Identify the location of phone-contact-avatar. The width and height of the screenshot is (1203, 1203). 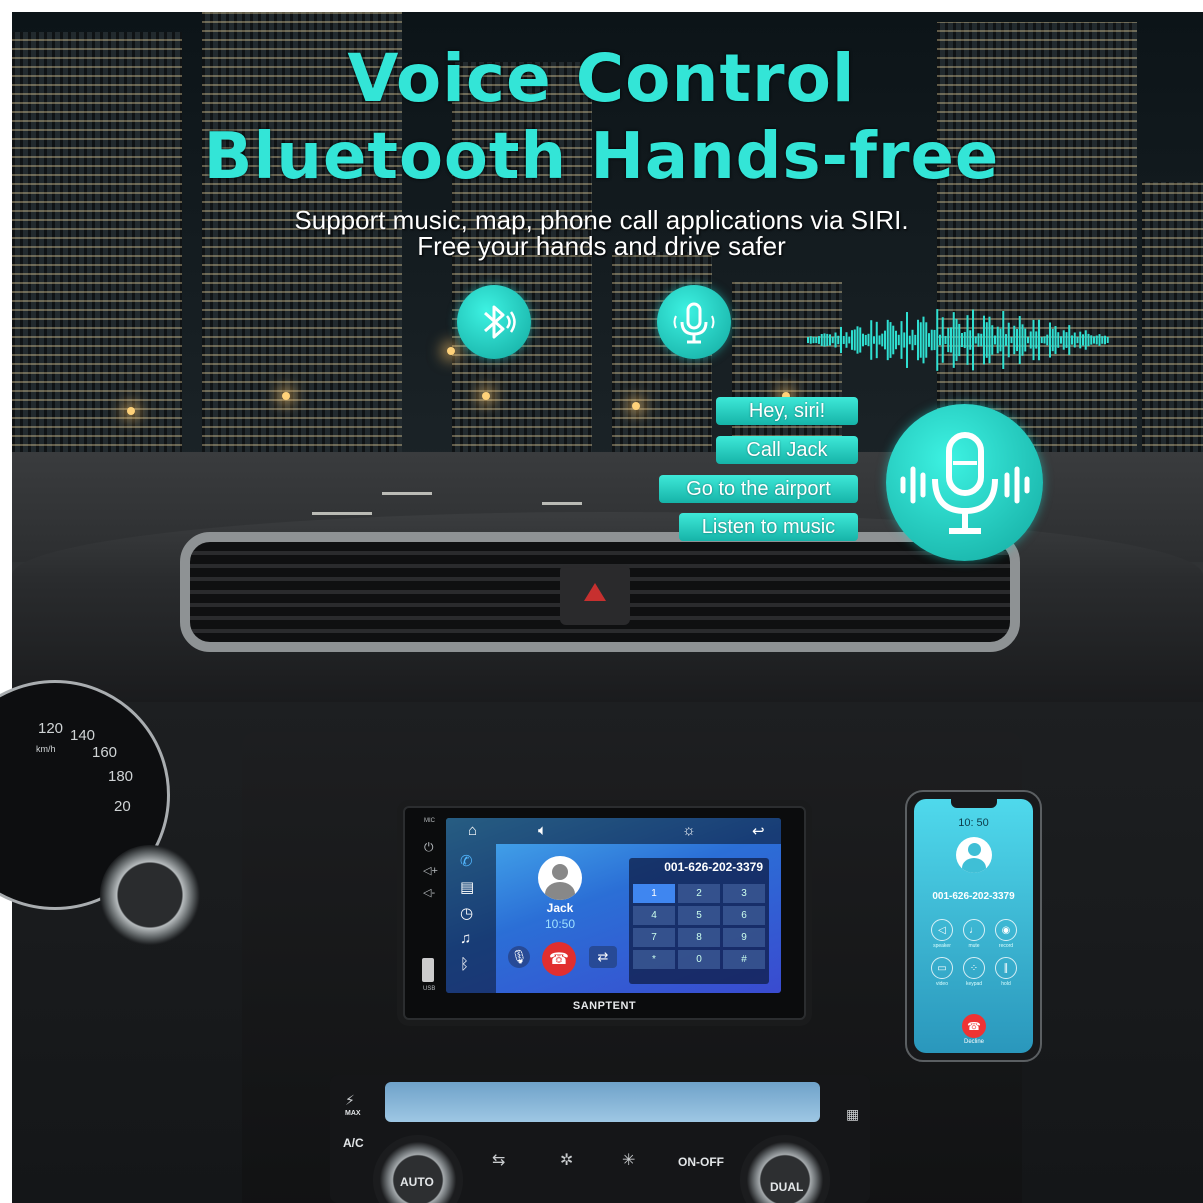
(974, 855).